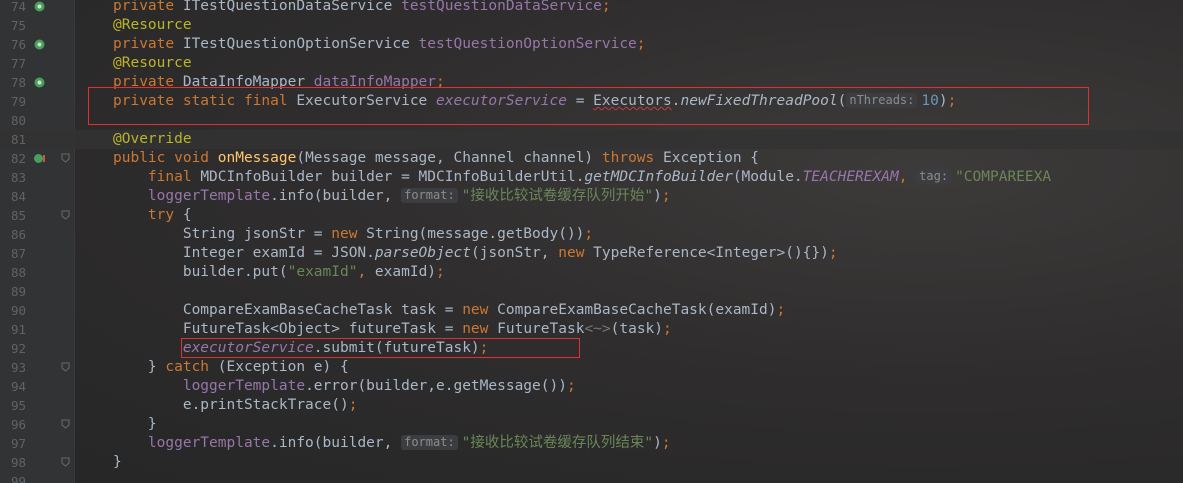  What do you see at coordinates (1003, 177) in the screenshot?
I see `code-token: "COMPAREEXA` at bounding box center [1003, 177].